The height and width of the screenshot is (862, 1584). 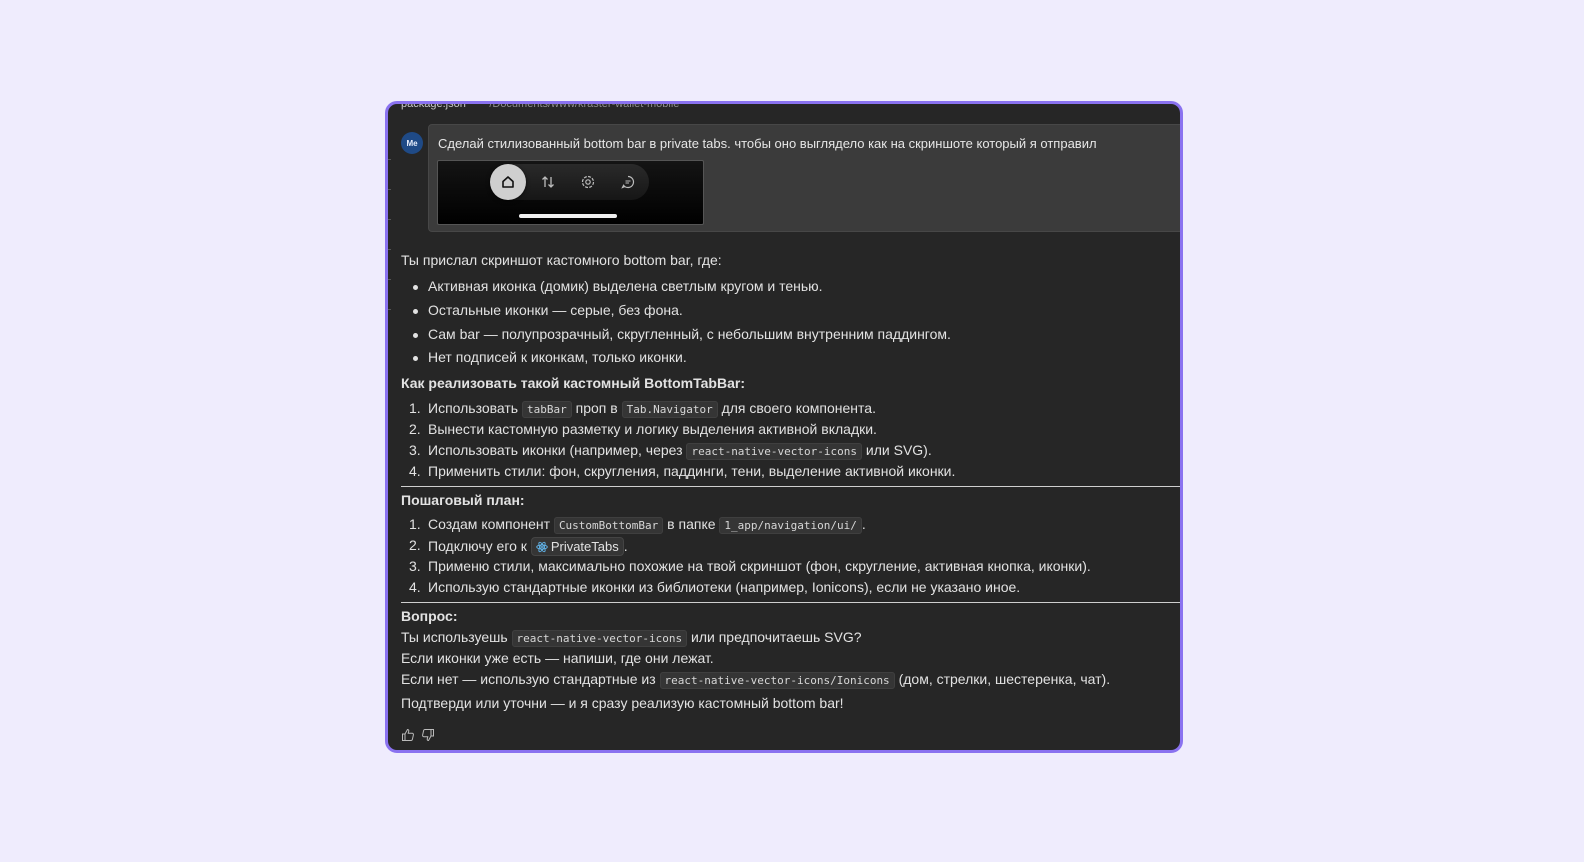 I want to click on gear-icon, so click(x=588, y=182).